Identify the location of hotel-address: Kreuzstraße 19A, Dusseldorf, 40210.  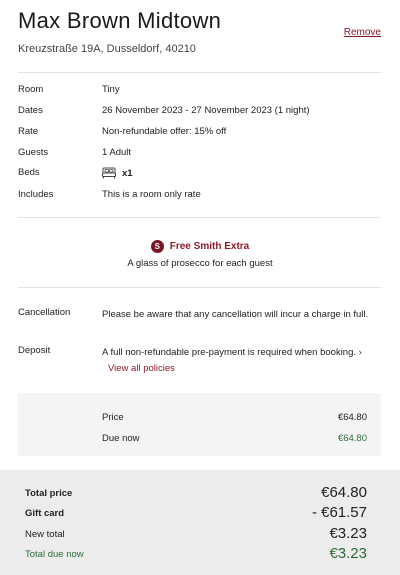
(107, 49).